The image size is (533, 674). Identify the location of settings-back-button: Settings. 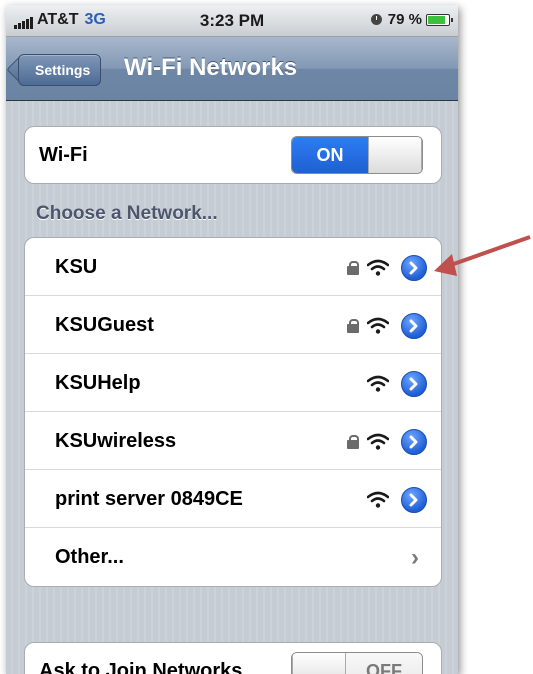
(60, 70).